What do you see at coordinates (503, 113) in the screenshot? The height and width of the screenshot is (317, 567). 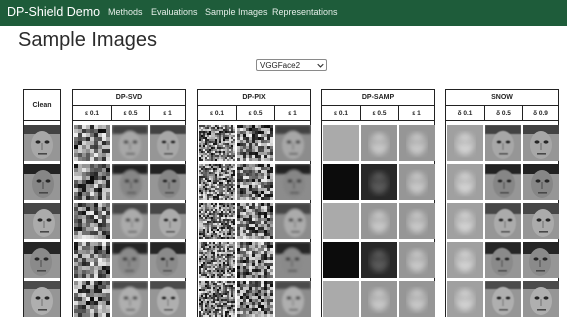 I see `param-header: δ 0.5` at bounding box center [503, 113].